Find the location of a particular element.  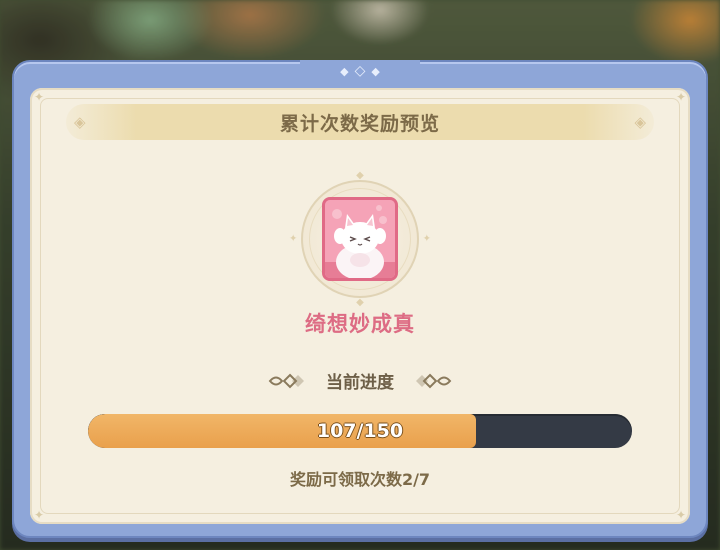

left-ornament-icon is located at coordinates (286, 380).